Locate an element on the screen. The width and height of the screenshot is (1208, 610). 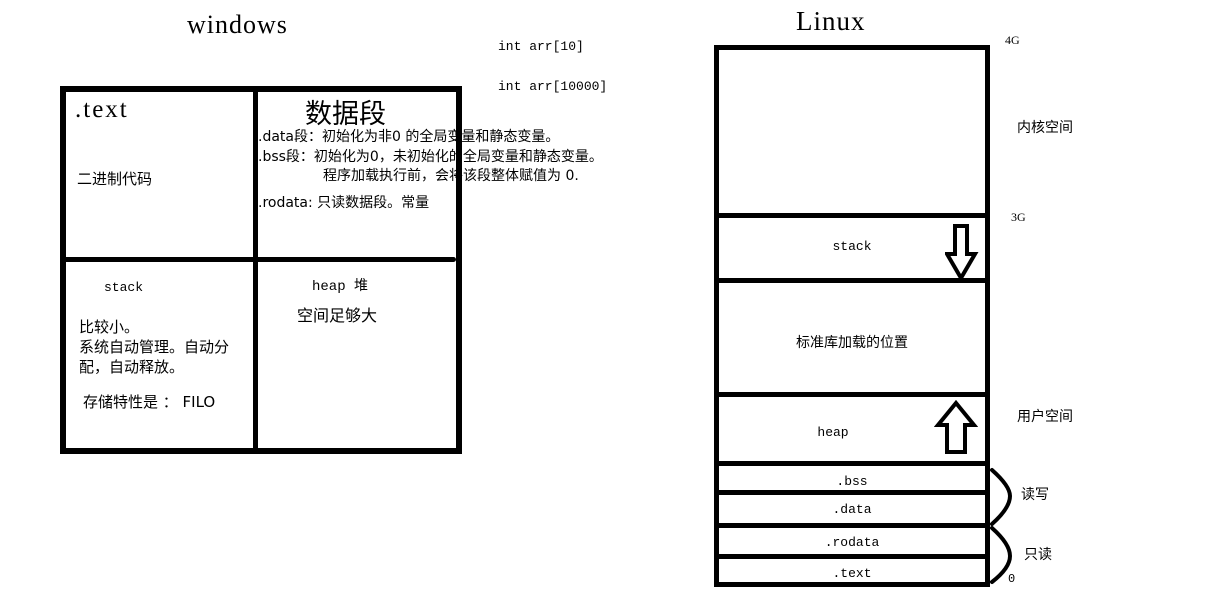
address-mark-3g: 3G is located at coordinates (1018, 217).